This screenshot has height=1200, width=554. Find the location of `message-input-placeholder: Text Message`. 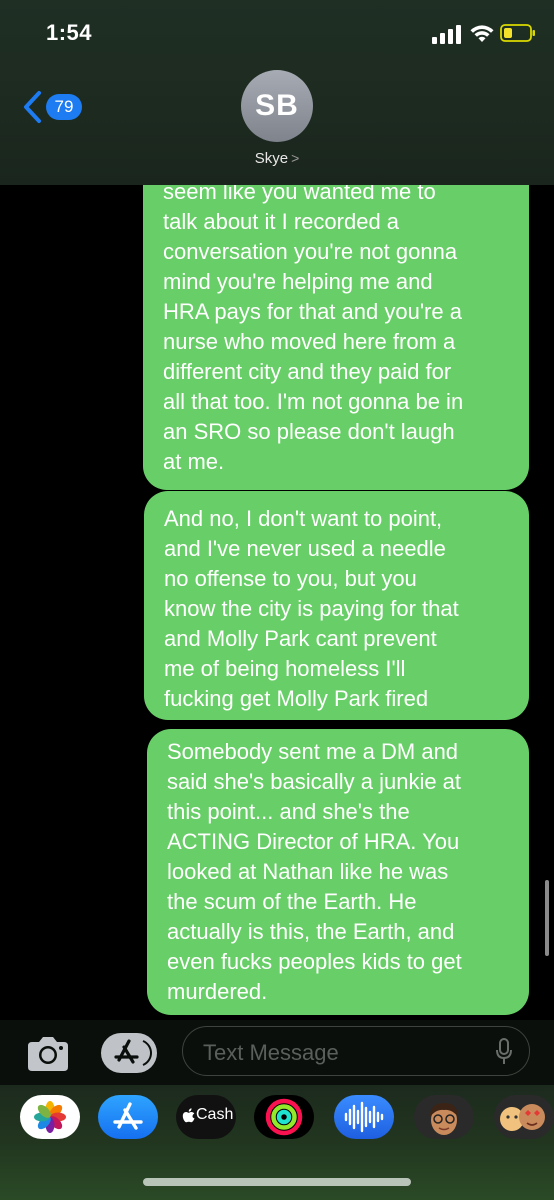

message-input-placeholder: Text Message is located at coordinates (271, 1052).